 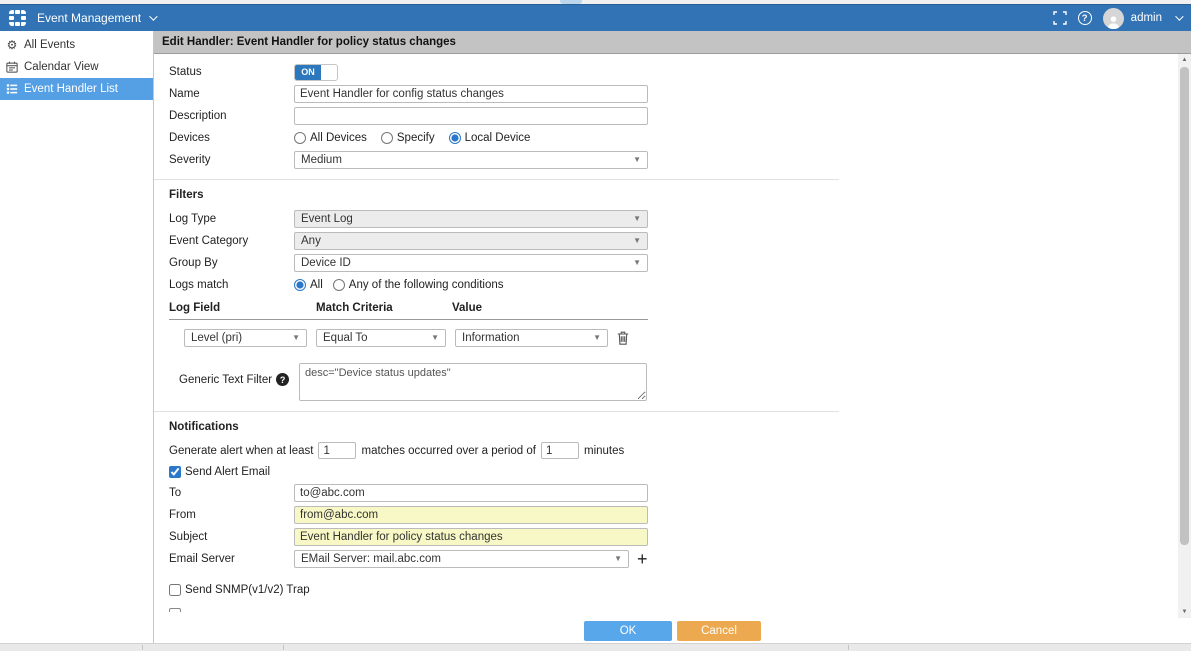 What do you see at coordinates (12, 45) in the screenshot?
I see `gear-icon: ⚙` at bounding box center [12, 45].